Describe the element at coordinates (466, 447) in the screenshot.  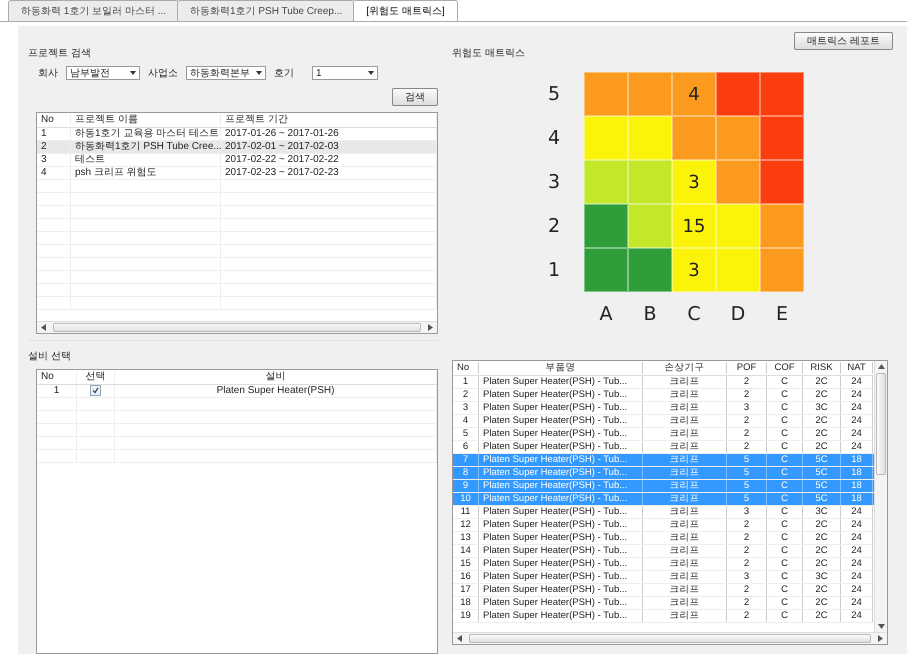
I see `table-cell: 6` at that location.